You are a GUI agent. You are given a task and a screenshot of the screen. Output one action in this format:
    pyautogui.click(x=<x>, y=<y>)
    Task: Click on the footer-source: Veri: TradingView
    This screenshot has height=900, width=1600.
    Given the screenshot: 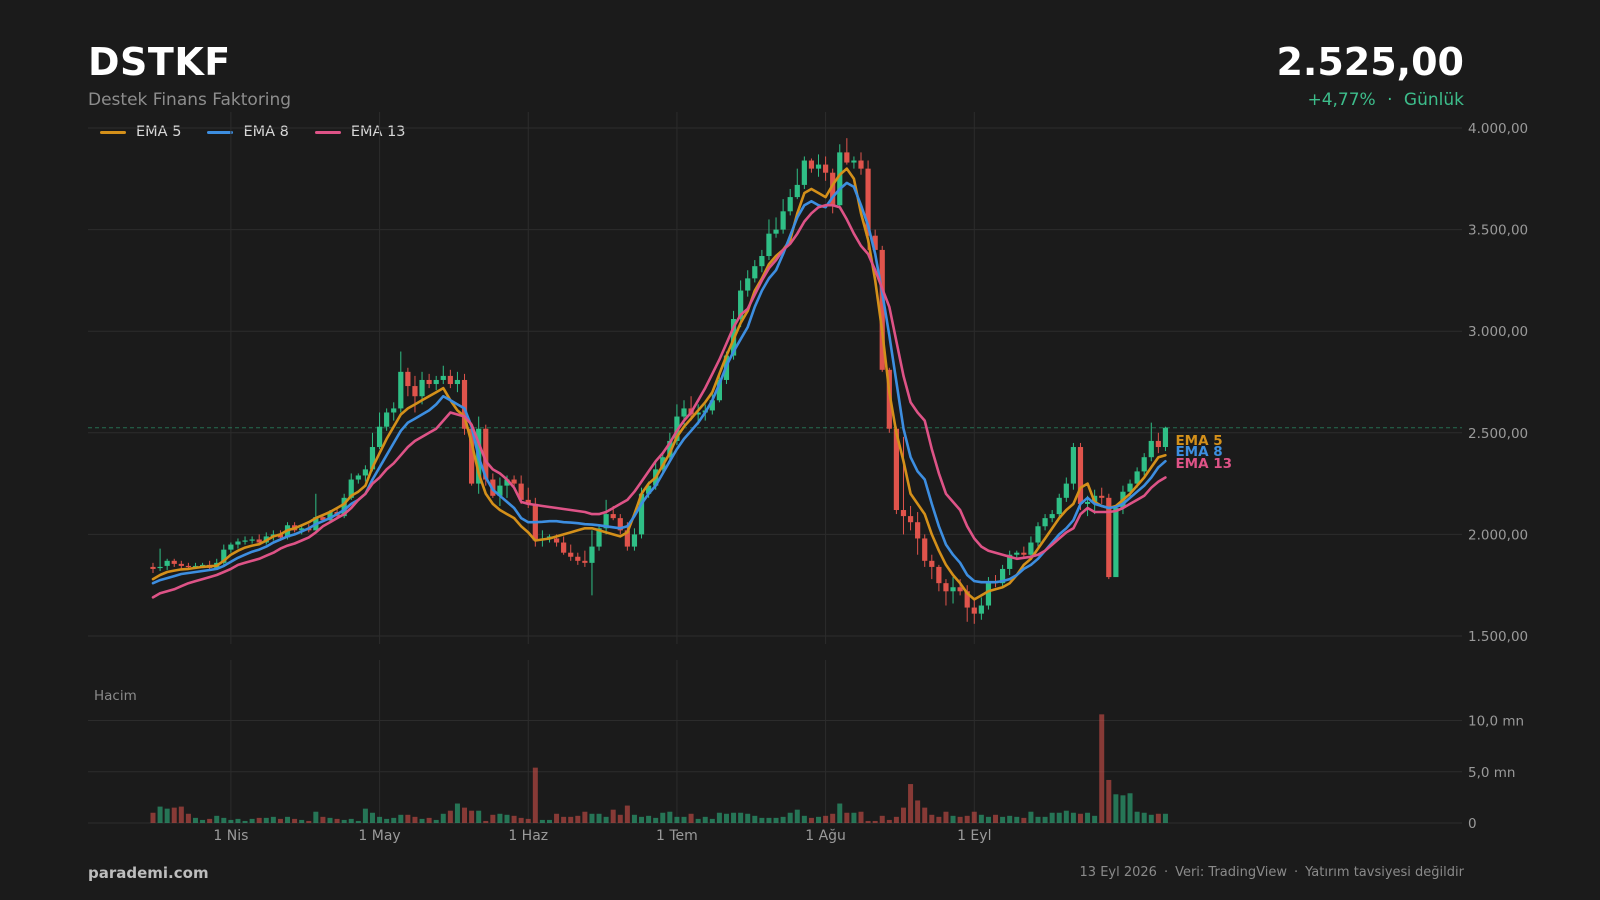 What is the action you would take?
    pyautogui.click(x=1231, y=872)
    